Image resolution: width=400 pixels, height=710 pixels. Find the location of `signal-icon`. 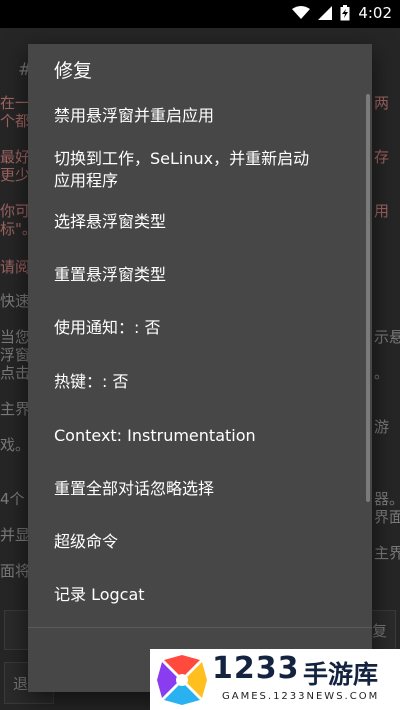

signal-icon is located at coordinates (325, 13).